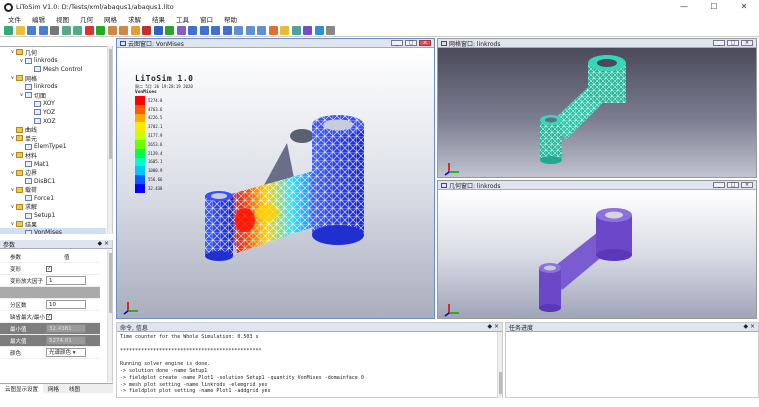 The image size is (759, 407). What do you see at coordinates (182, 19) in the screenshot?
I see `menu-tools: 工具` at bounding box center [182, 19].